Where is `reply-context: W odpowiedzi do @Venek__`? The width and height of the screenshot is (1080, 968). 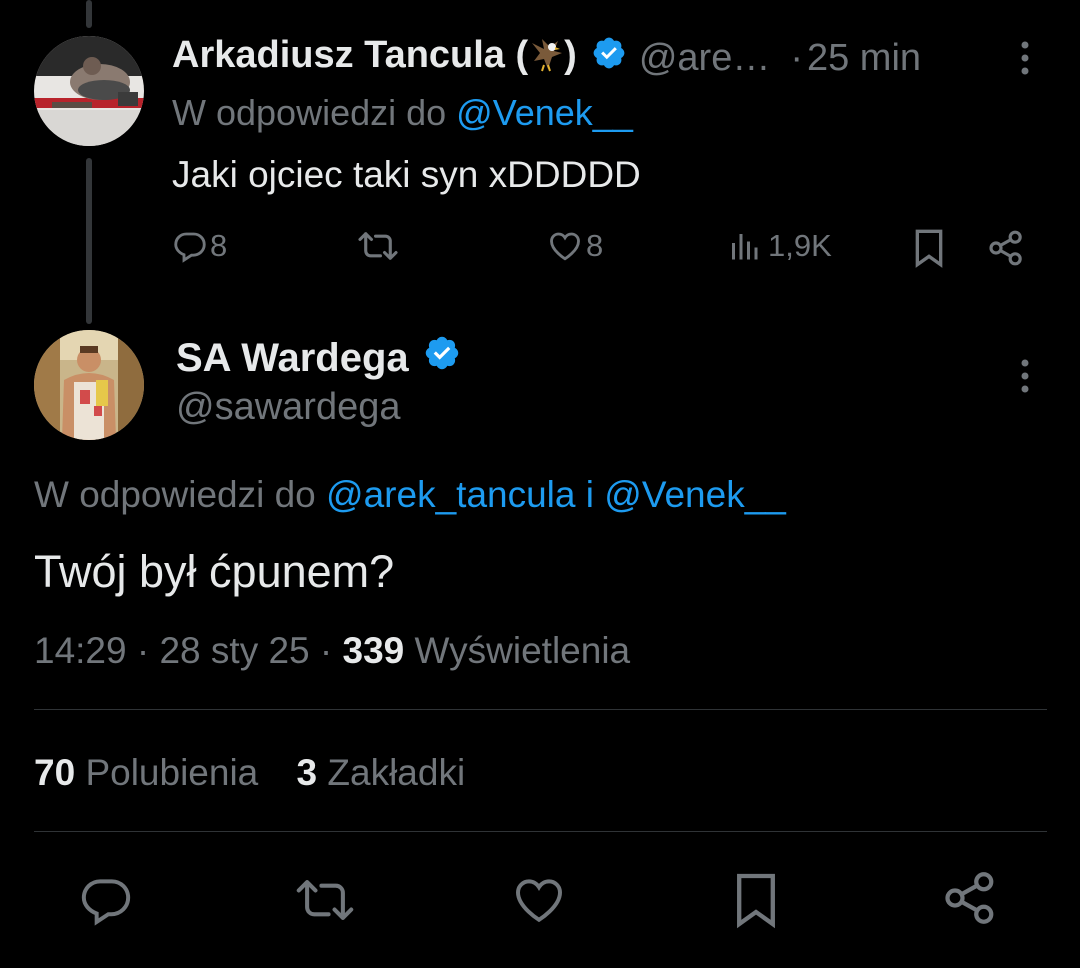
reply-context: W odpowiedzi do @Venek__ is located at coordinates (402, 112).